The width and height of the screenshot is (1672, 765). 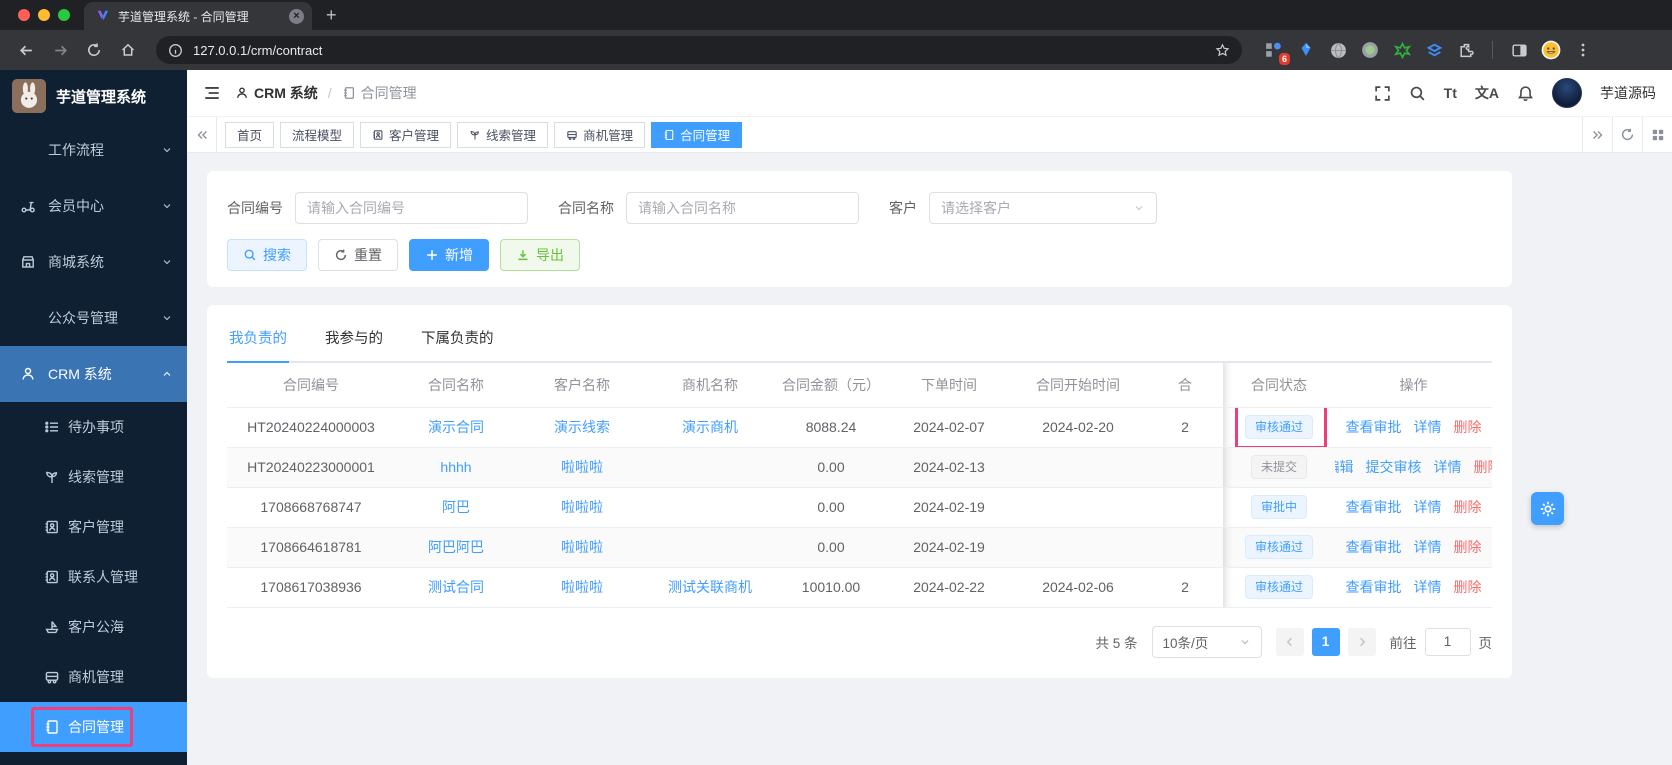 What do you see at coordinates (457, 342) in the screenshot?
I see `list-tab-2: 下属负责的` at bounding box center [457, 342].